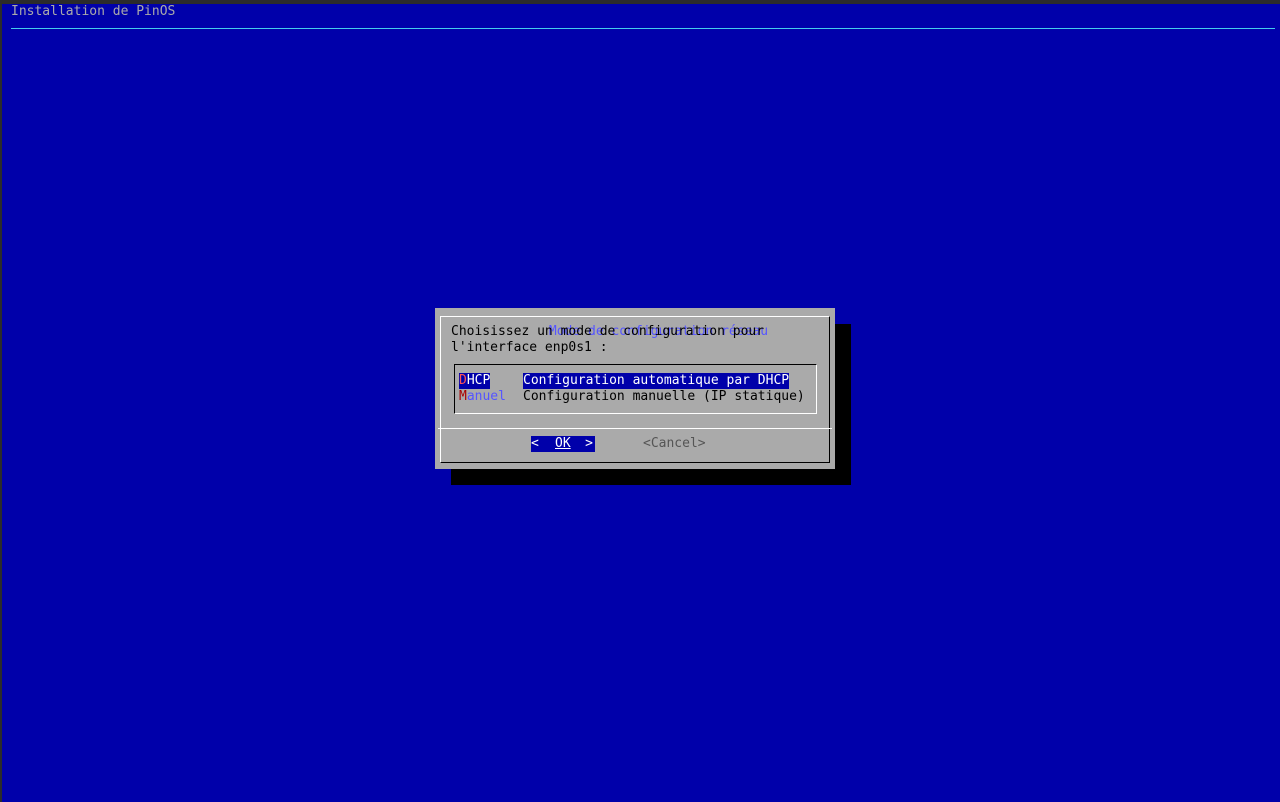 Image resolution: width=1280 pixels, height=802 pixels. Describe the element at coordinates (486, 396) in the screenshot. I see `menu-item-manuel-tag-rest: anuel` at that location.